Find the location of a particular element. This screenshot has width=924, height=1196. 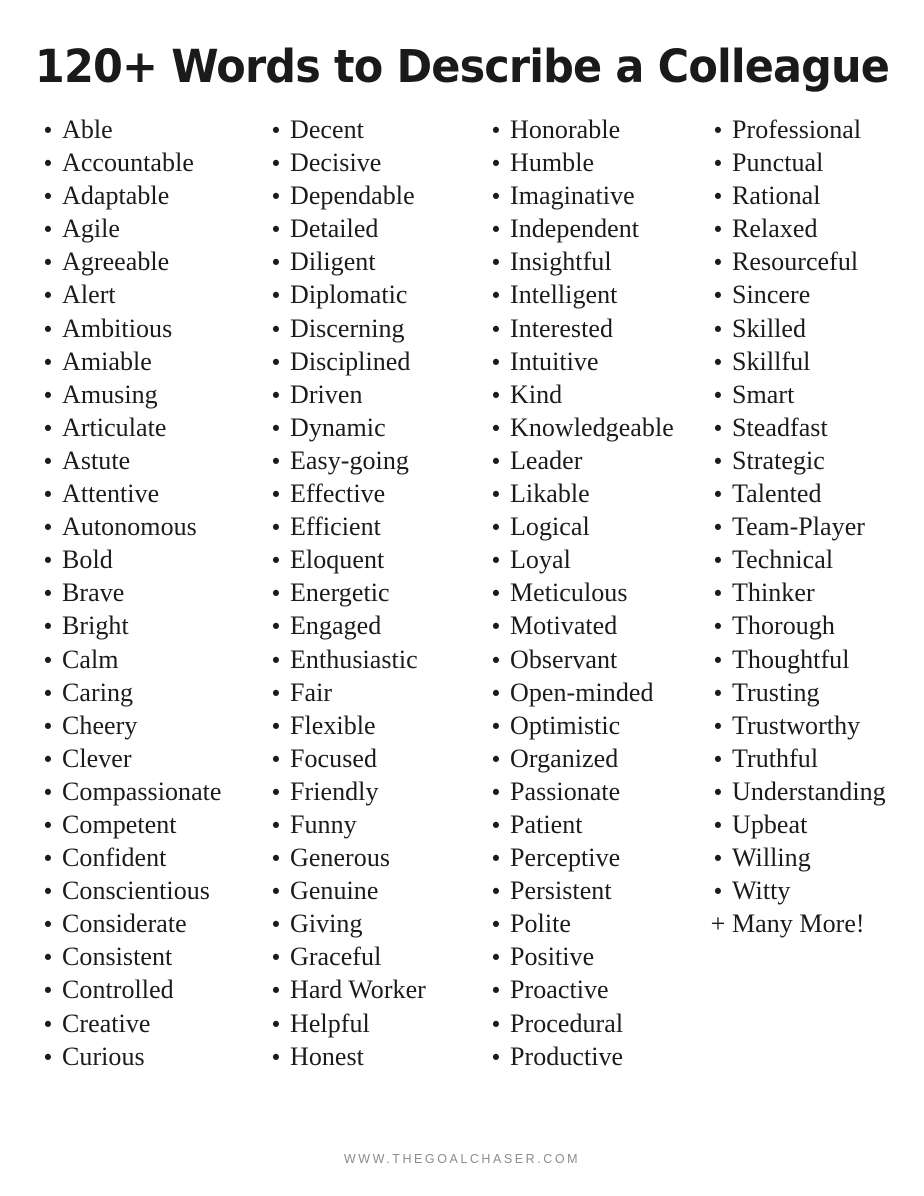

word-item: Astute is located at coordinates (147, 460).